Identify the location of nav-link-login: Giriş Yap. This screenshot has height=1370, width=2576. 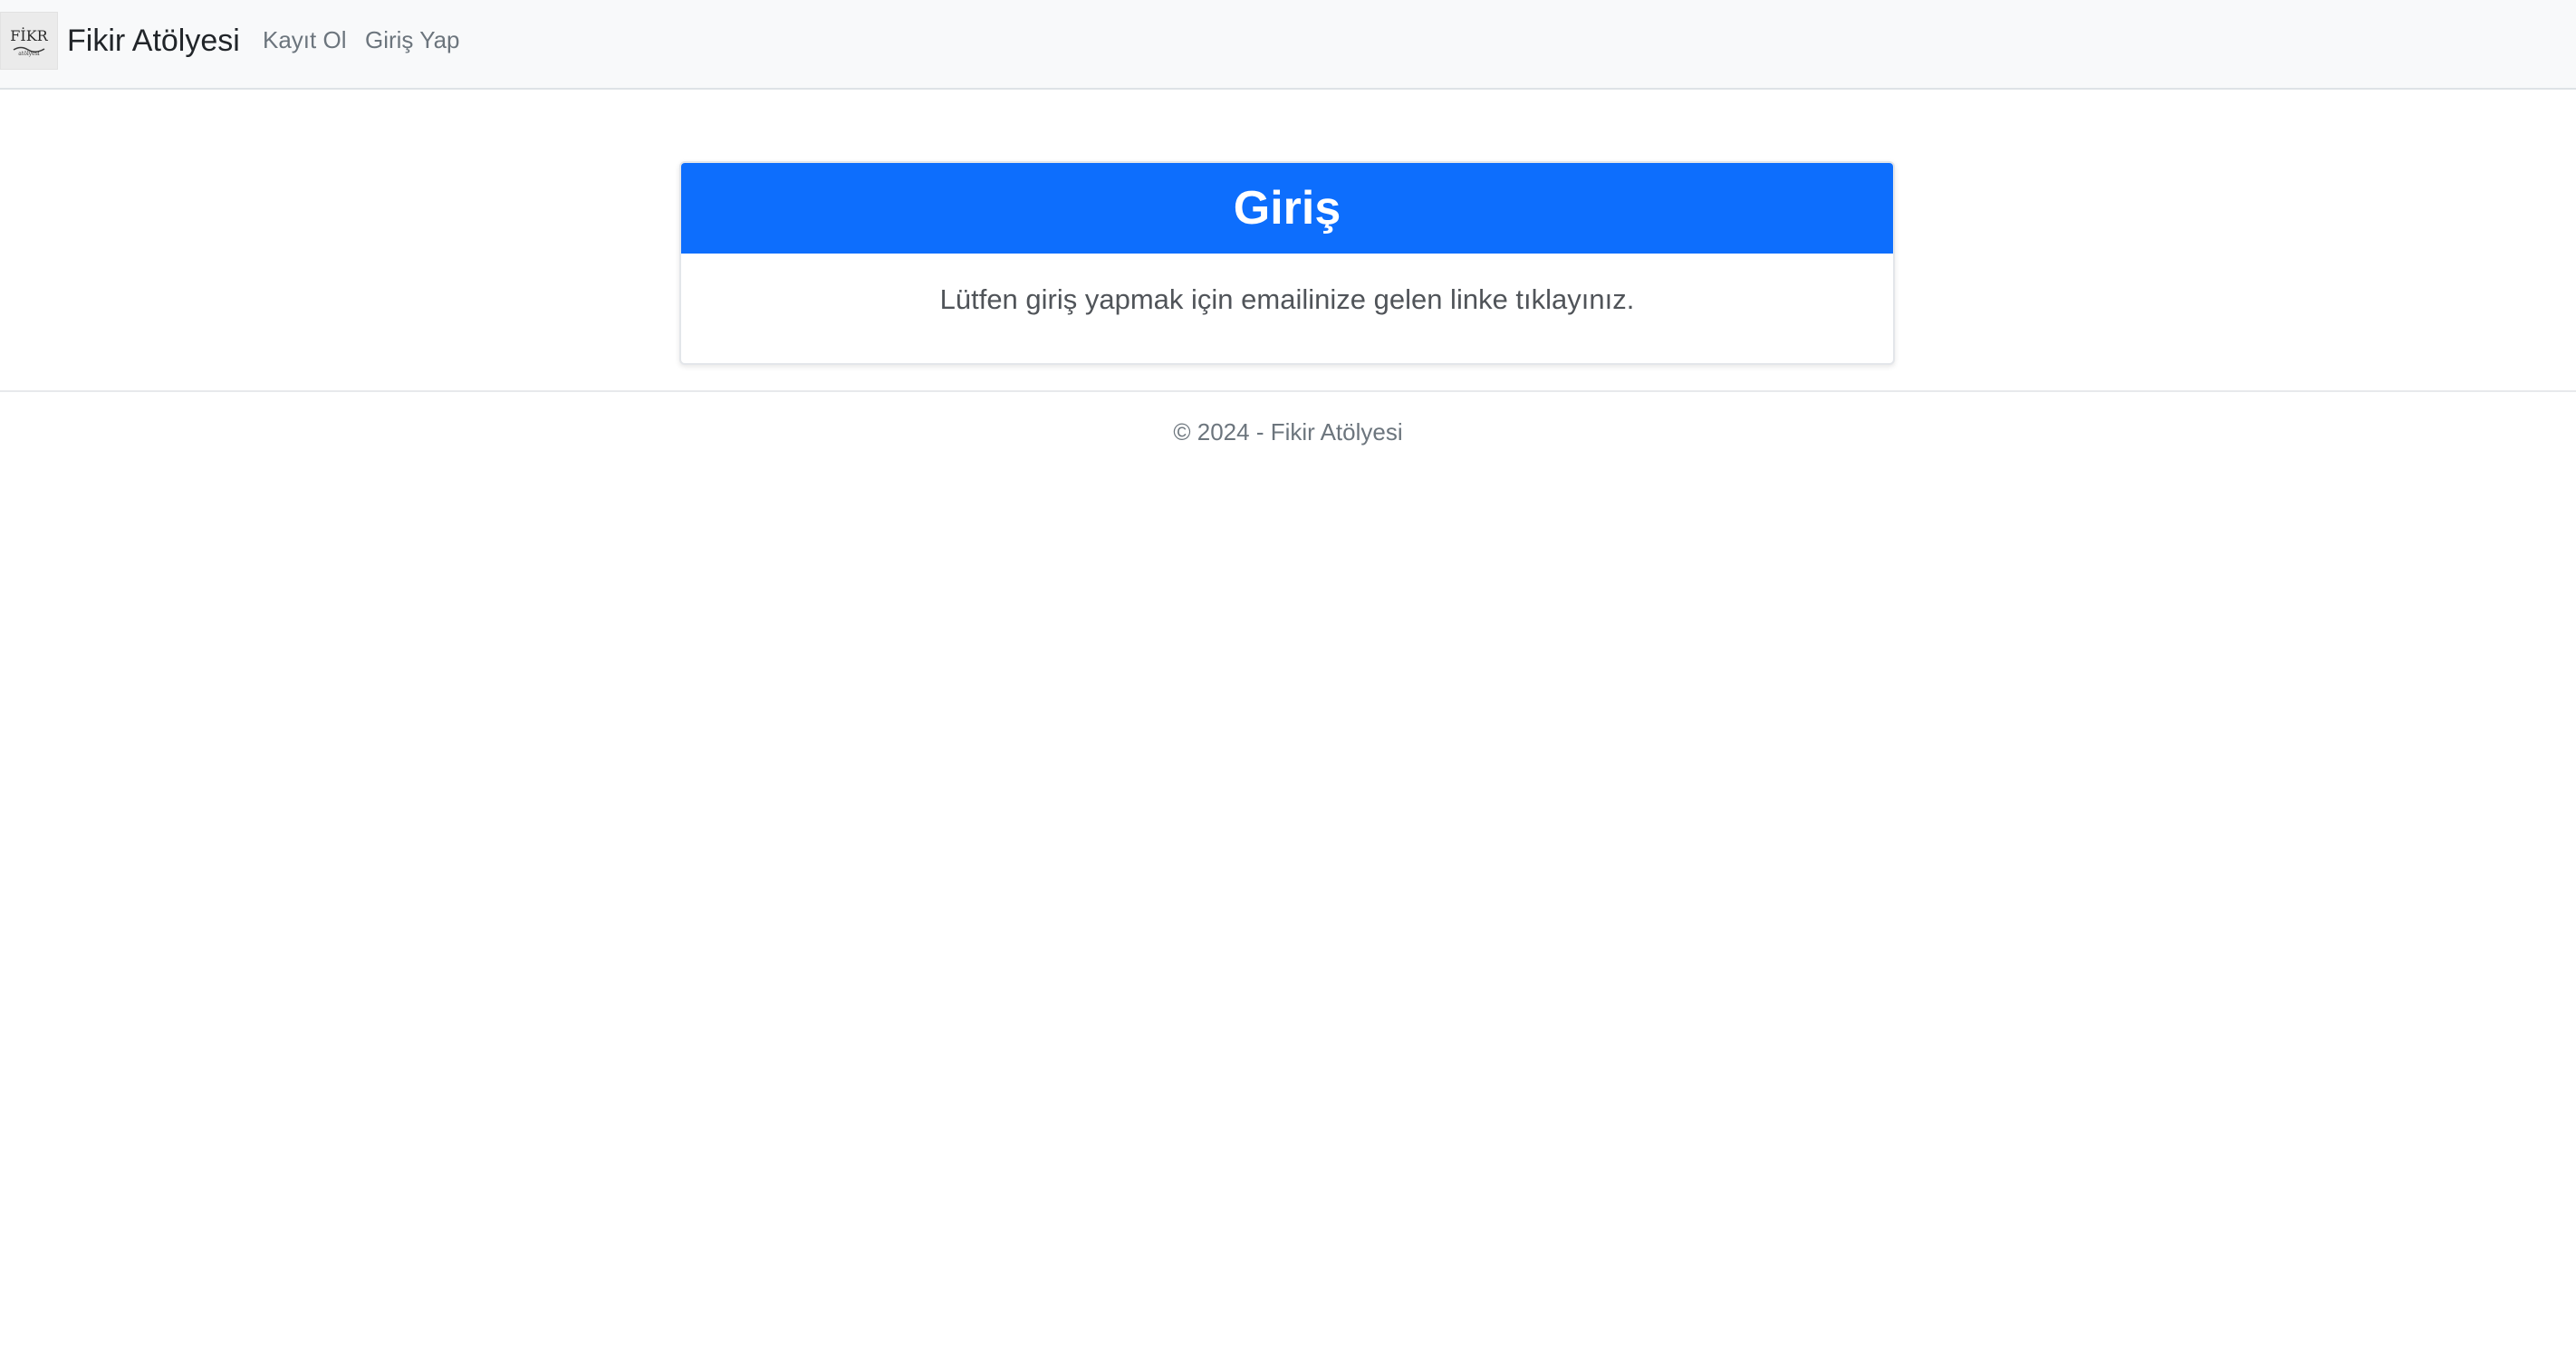
(412, 40).